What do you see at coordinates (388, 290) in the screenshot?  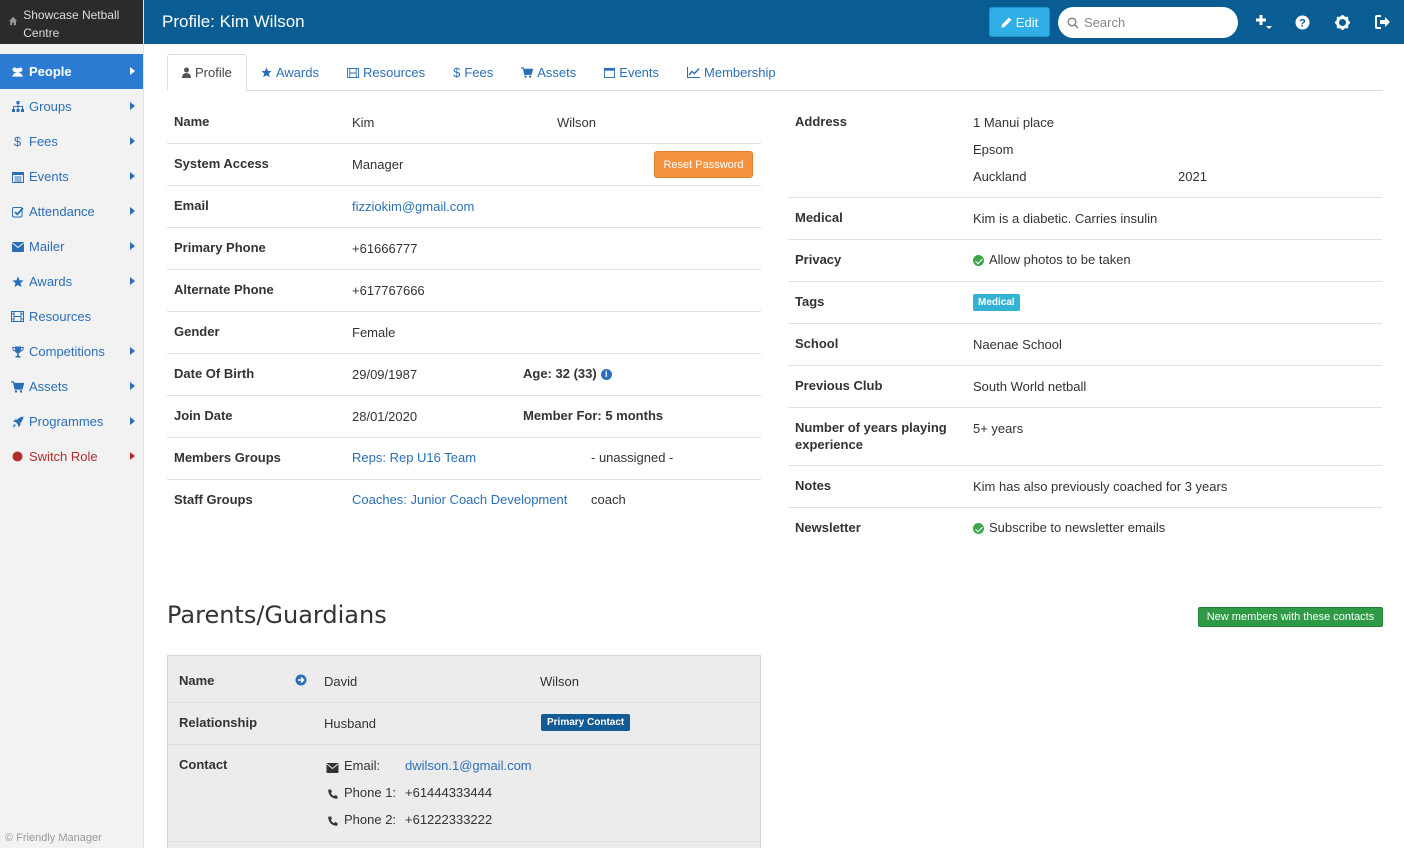 I see `alternate-phone-value: +617767666` at bounding box center [388, 290].